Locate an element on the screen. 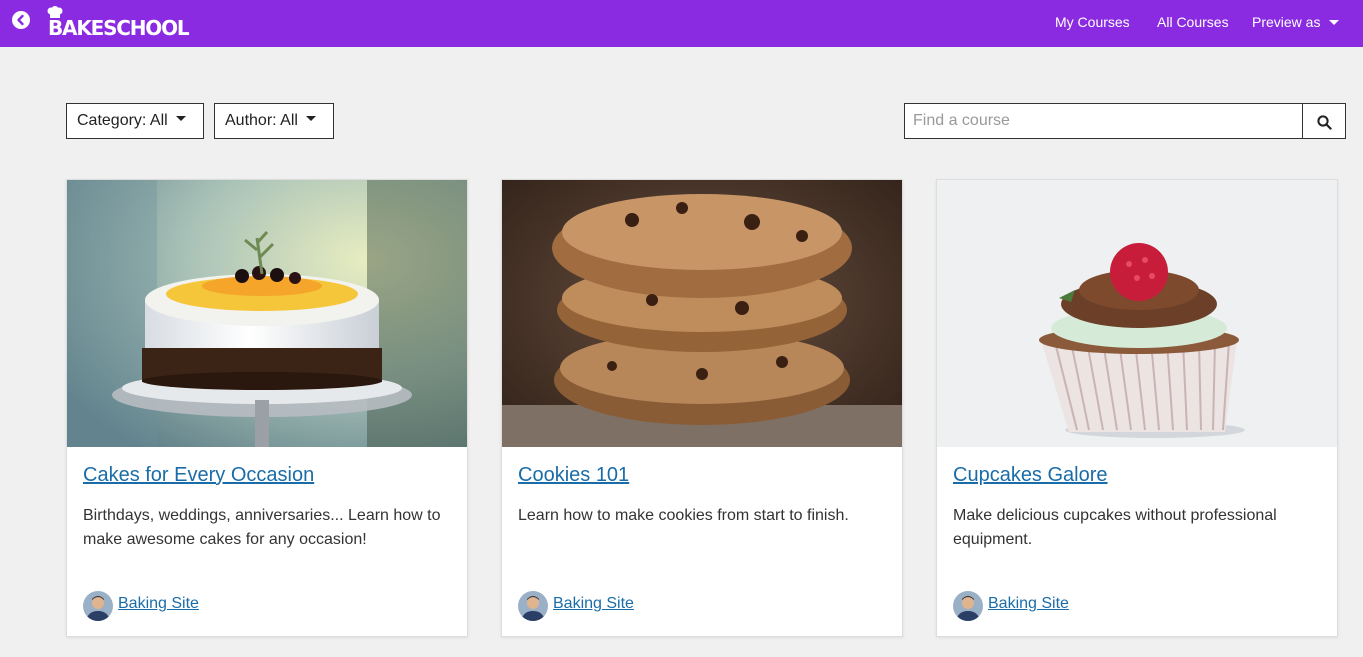 This screenshot has height=657, width=1363. cookies-photo is located at coordinates (702, 313).